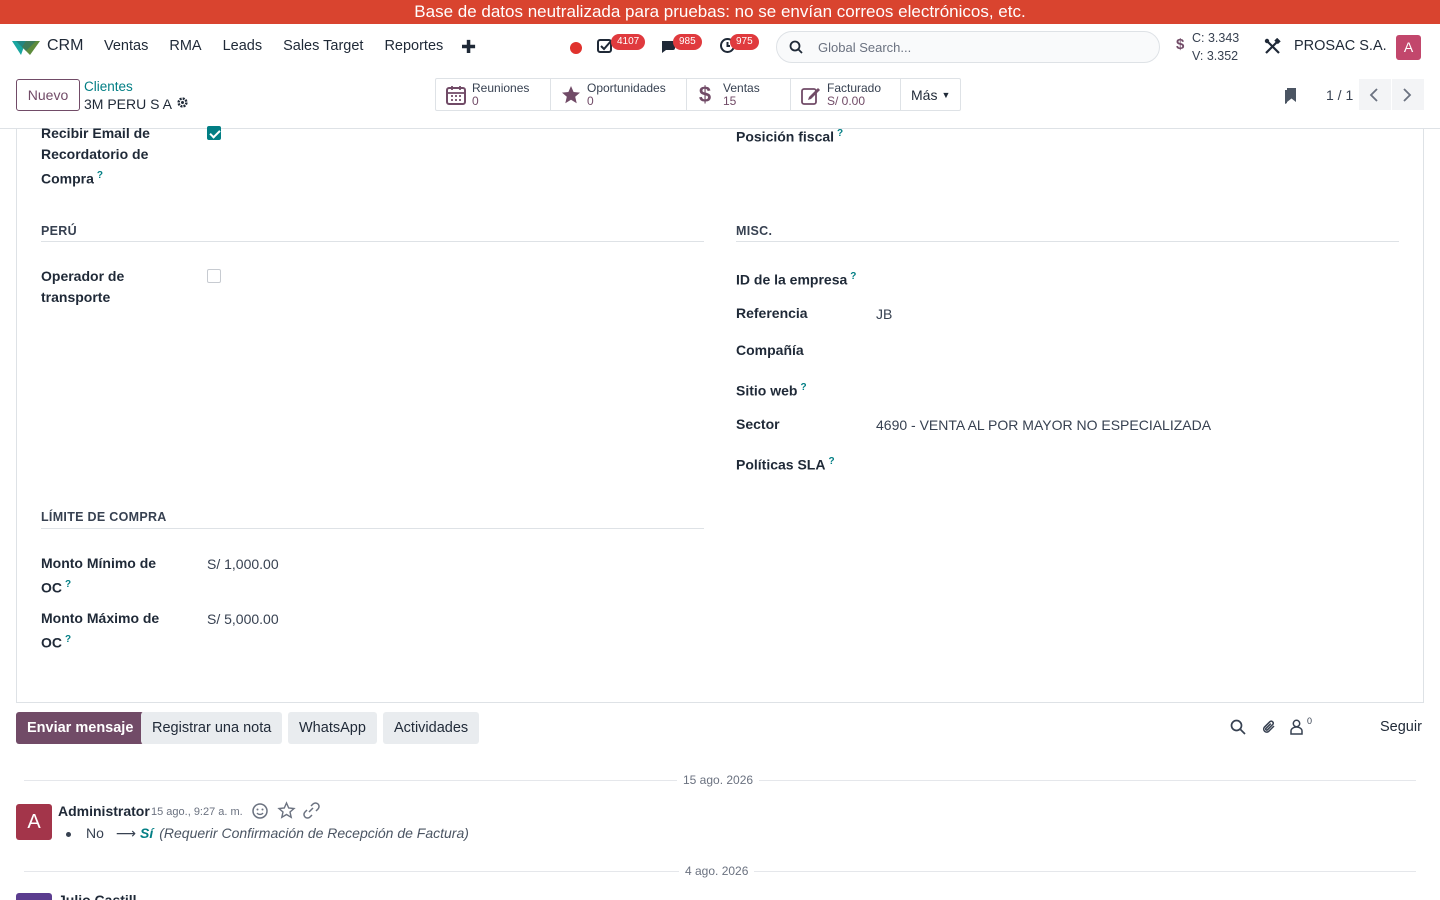 This screenshot has height=900, width=1440. I want to click on smart-buttons: Reuniones 0 Oportunidades 0 $ Ventas 15, so click(698, 94).